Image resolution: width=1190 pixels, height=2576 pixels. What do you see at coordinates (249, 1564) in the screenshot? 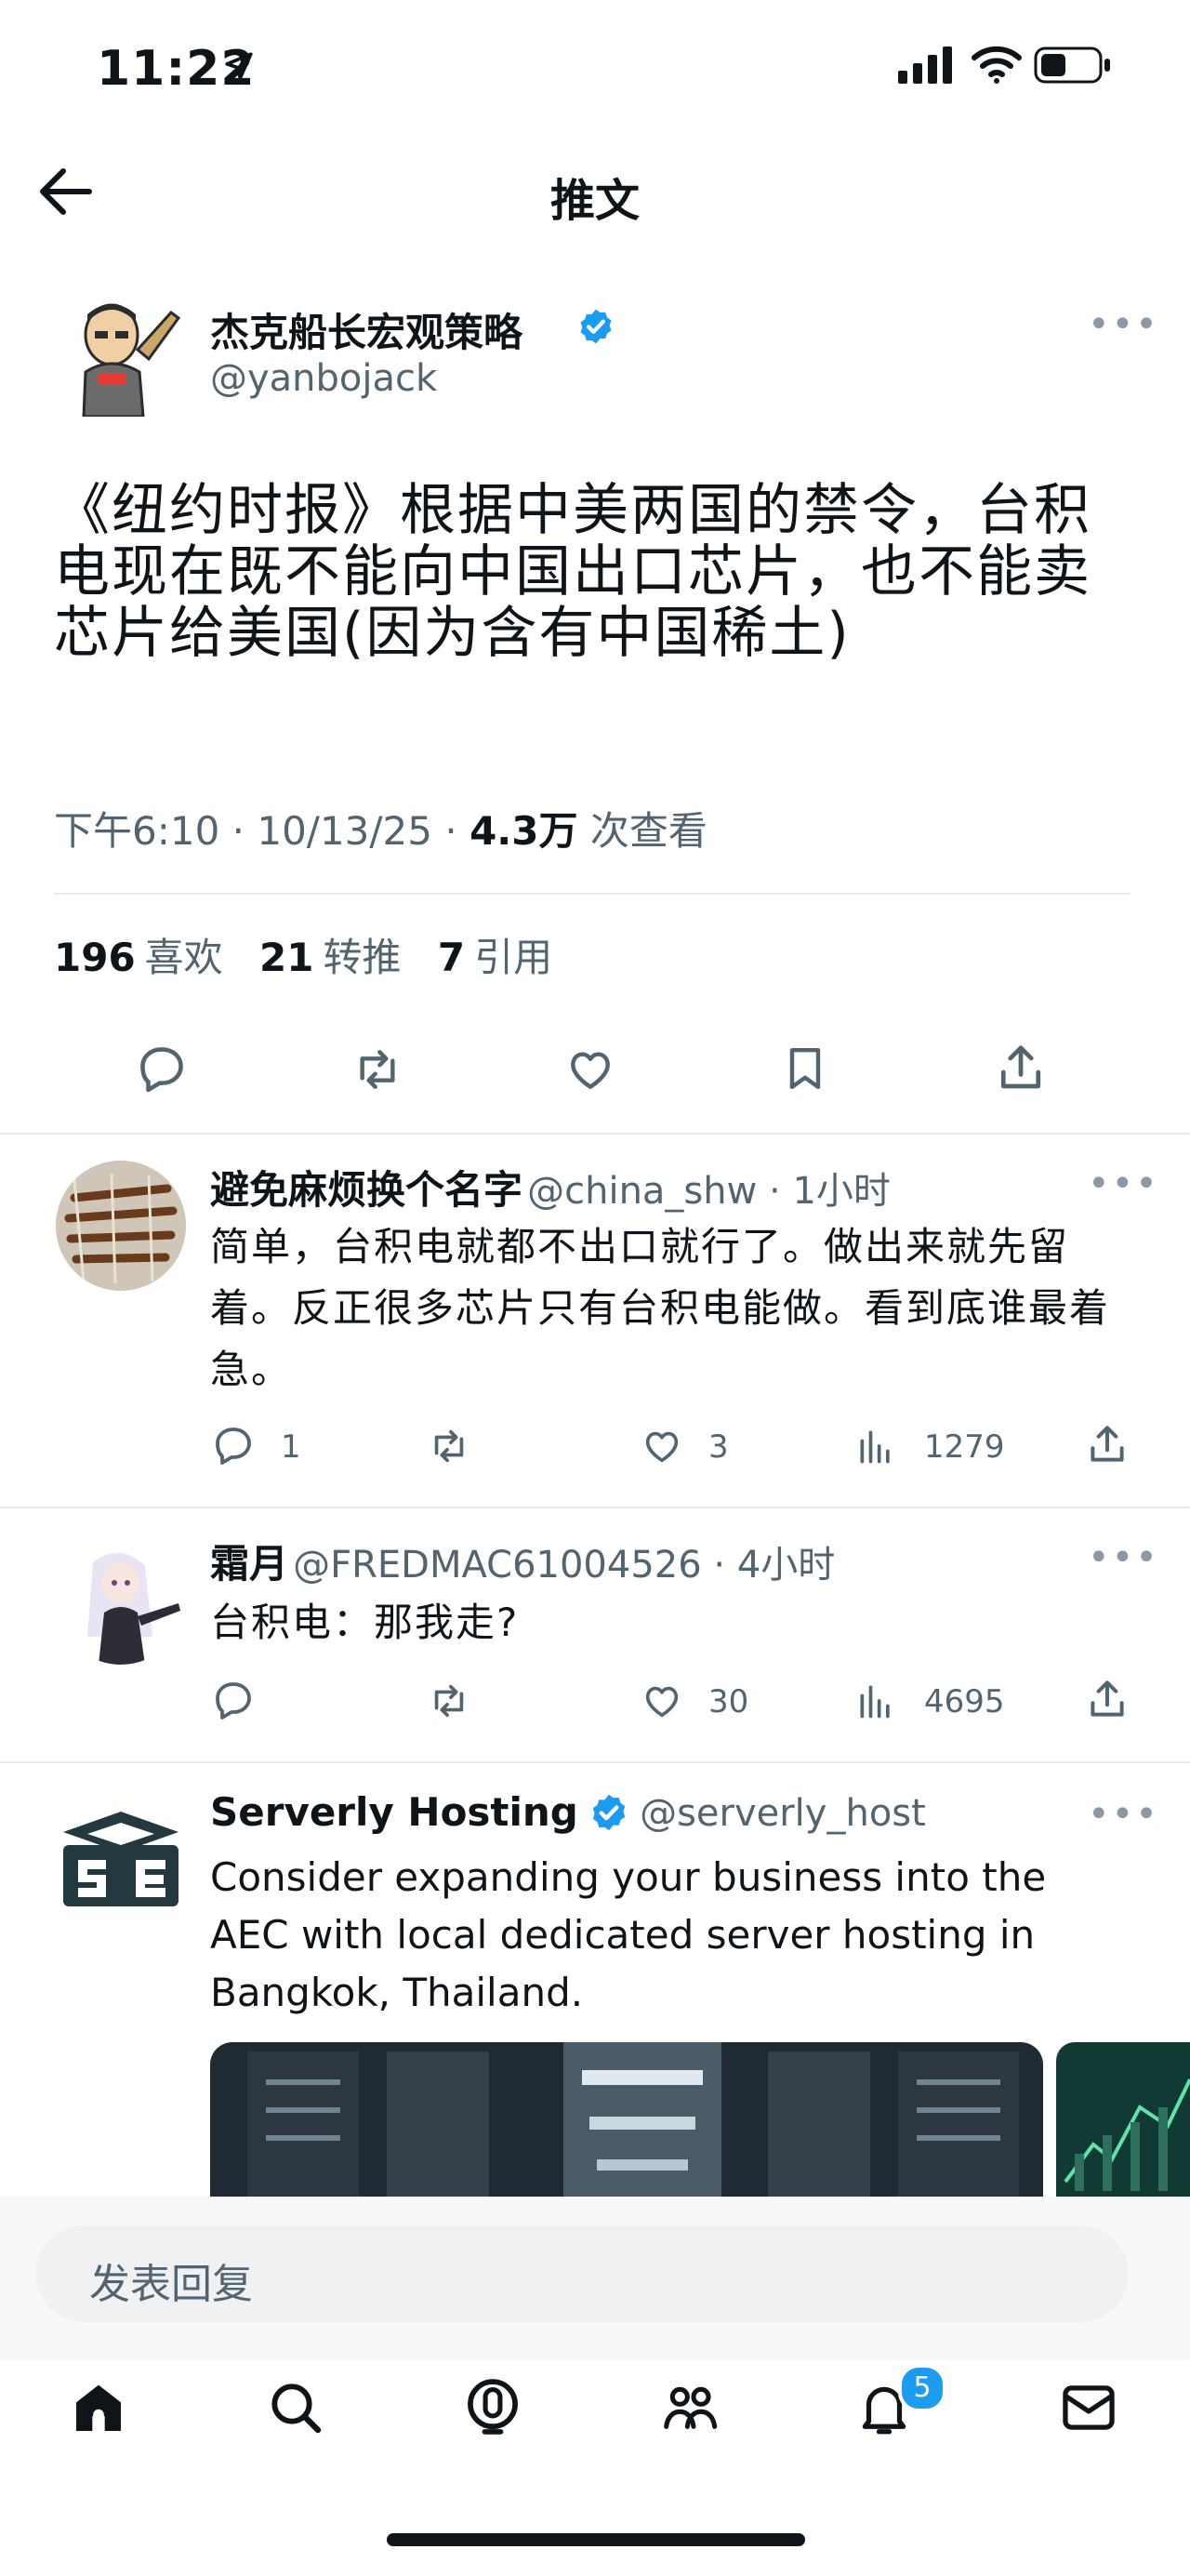
I see `reply-author-name: 霜月` at bounding box center [249, 1564].